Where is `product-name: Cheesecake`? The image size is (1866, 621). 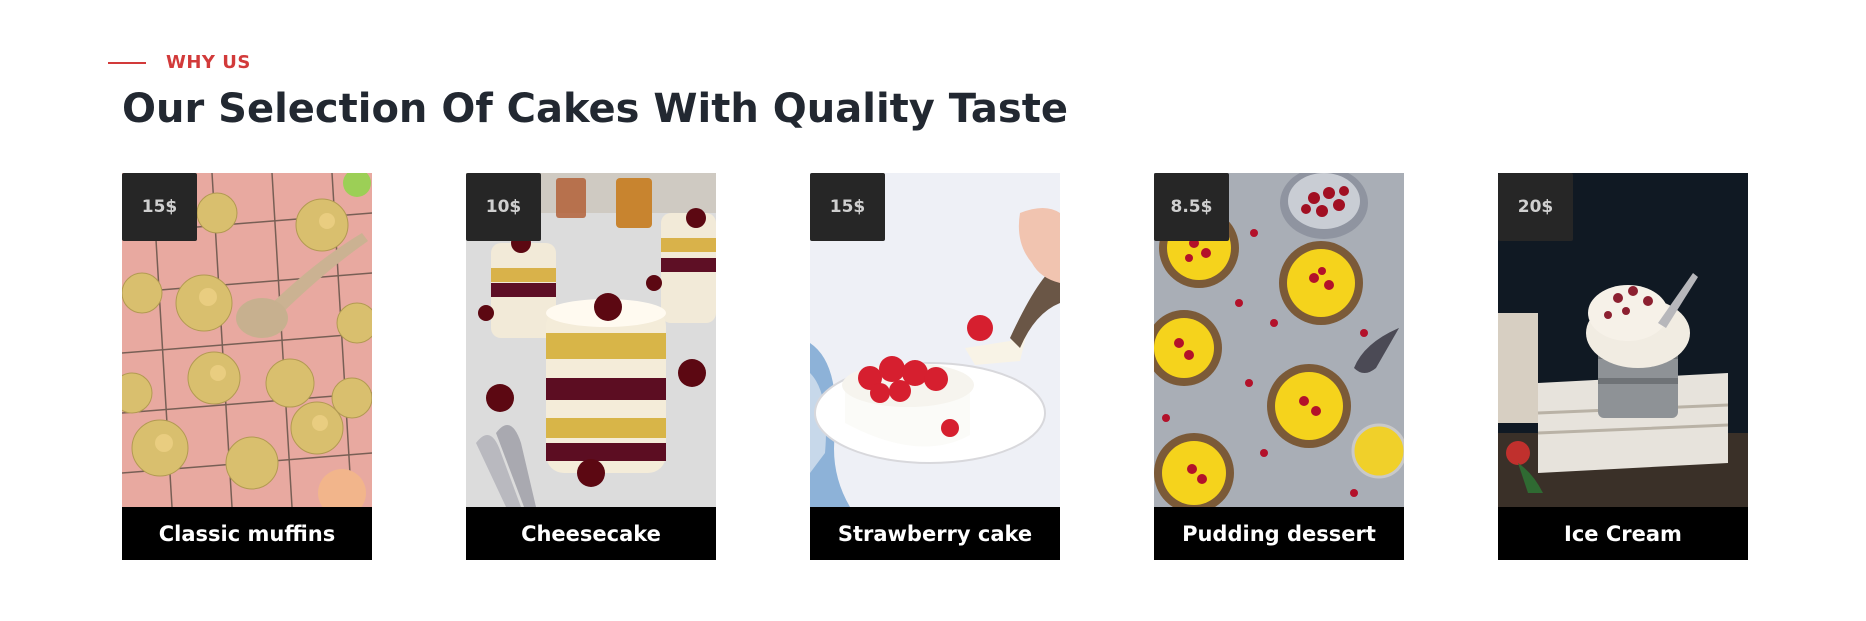 product-name: Cheesecake is located at coordinates (591, 533).